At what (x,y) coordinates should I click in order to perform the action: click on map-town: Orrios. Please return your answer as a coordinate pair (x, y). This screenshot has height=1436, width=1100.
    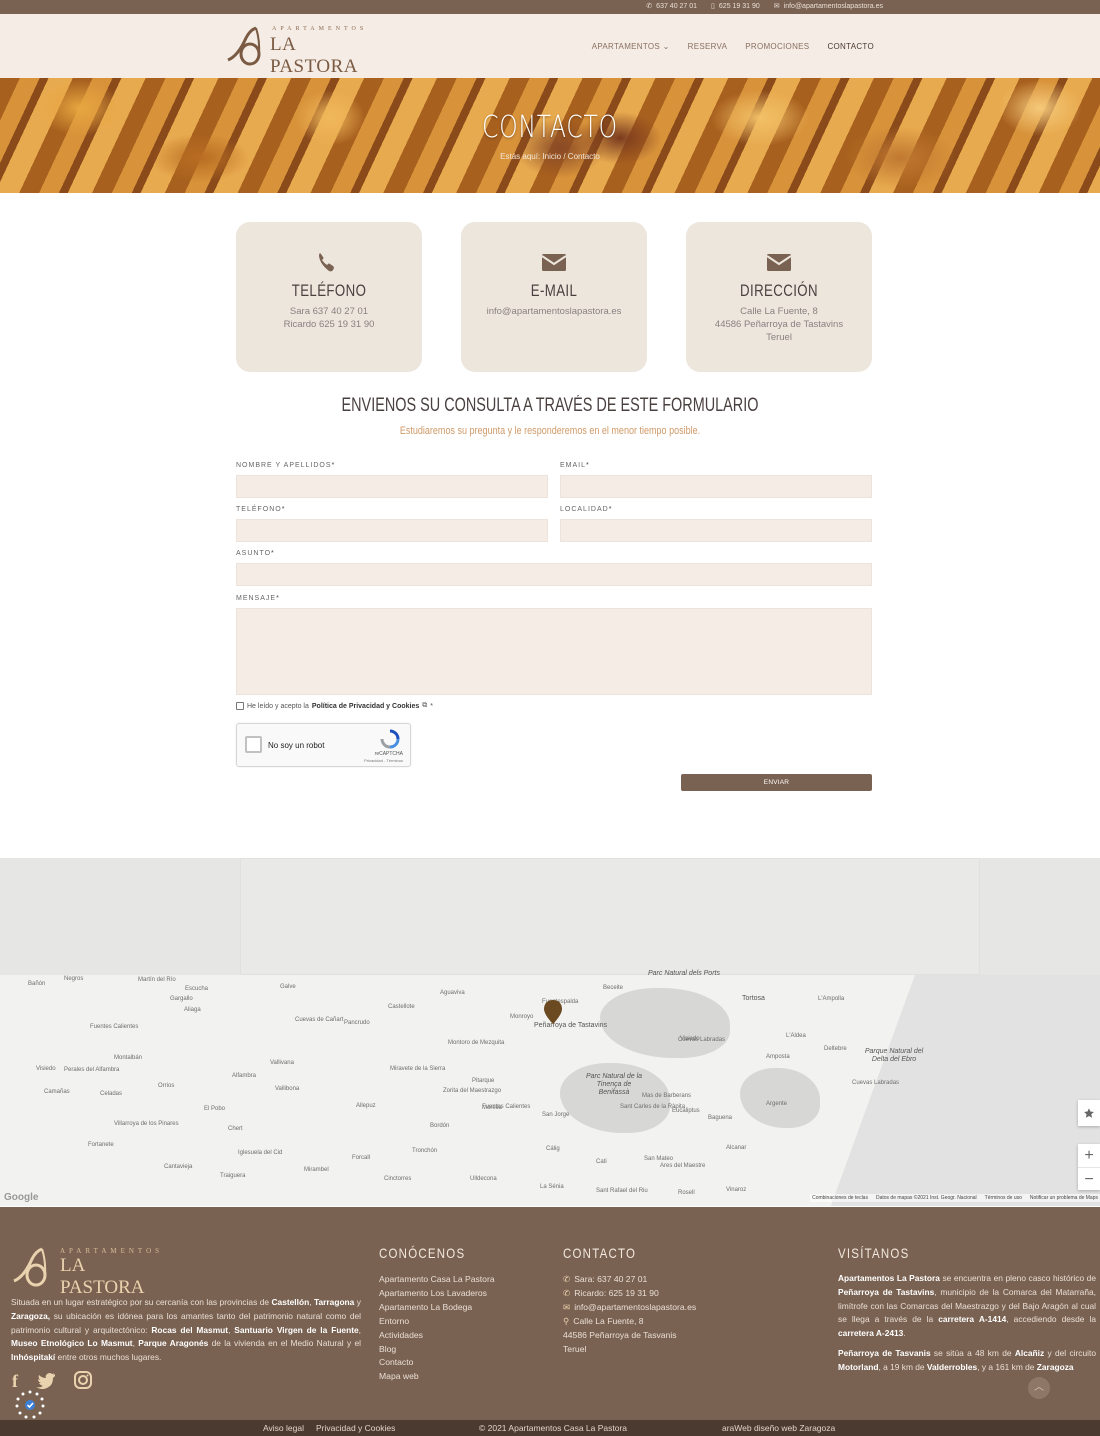
    Looking at the image, I should click on (166, 1086).